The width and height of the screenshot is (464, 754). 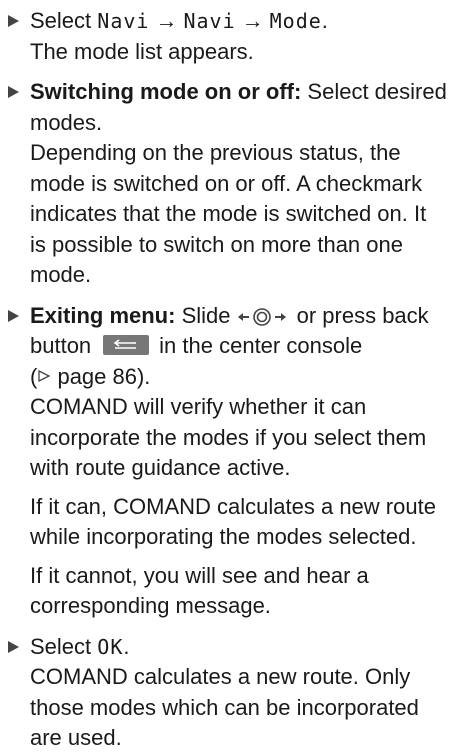 I want to click on step-heading: Switching mode on or off:, so click(x=166, y=91).